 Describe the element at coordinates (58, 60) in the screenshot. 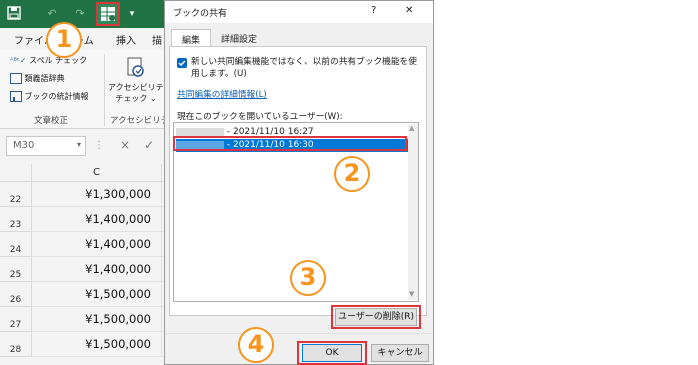

I see `spell-check-label: スペル チェック` at that location.